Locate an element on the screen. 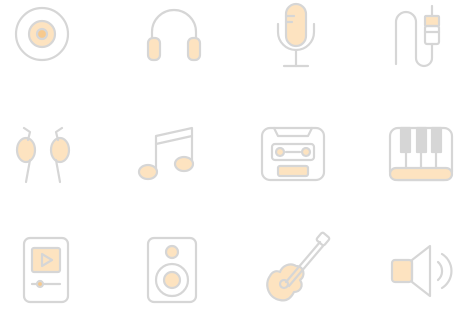 This screenshot has height=319, width=454. headphones-icon is located at coordinates (174, 34).